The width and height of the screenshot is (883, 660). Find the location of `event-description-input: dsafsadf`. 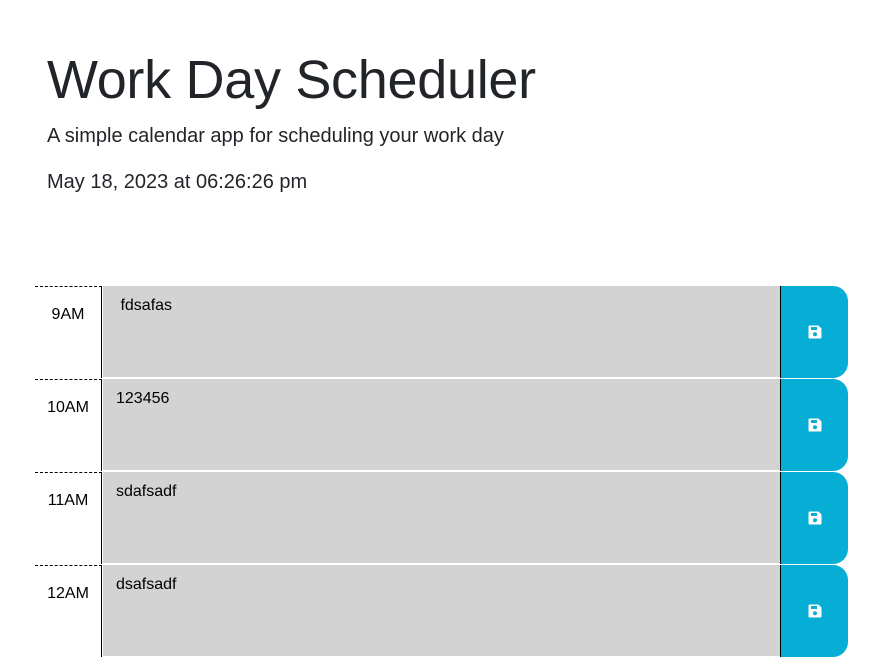

event-description-input: dsafsadf is located at coordinates (441, 611).